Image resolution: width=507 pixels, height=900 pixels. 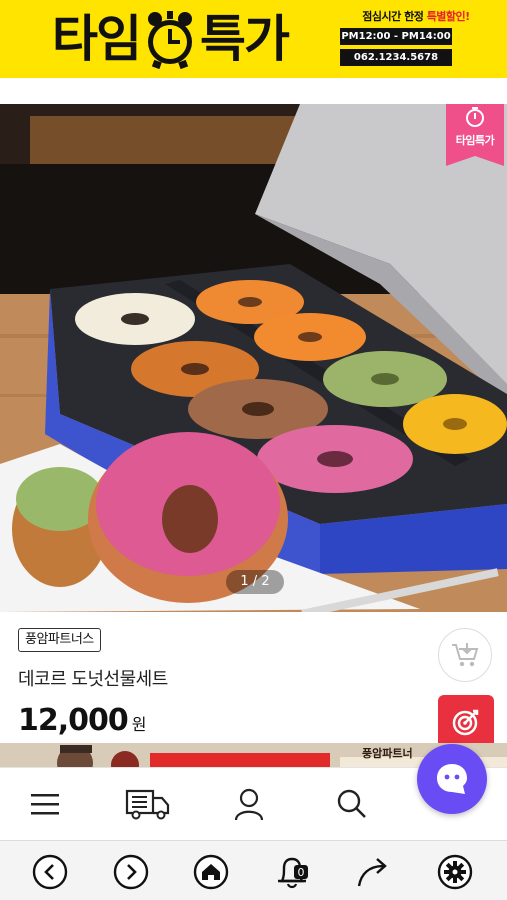 I want to click on share-icon, so click(x=372, y=872).